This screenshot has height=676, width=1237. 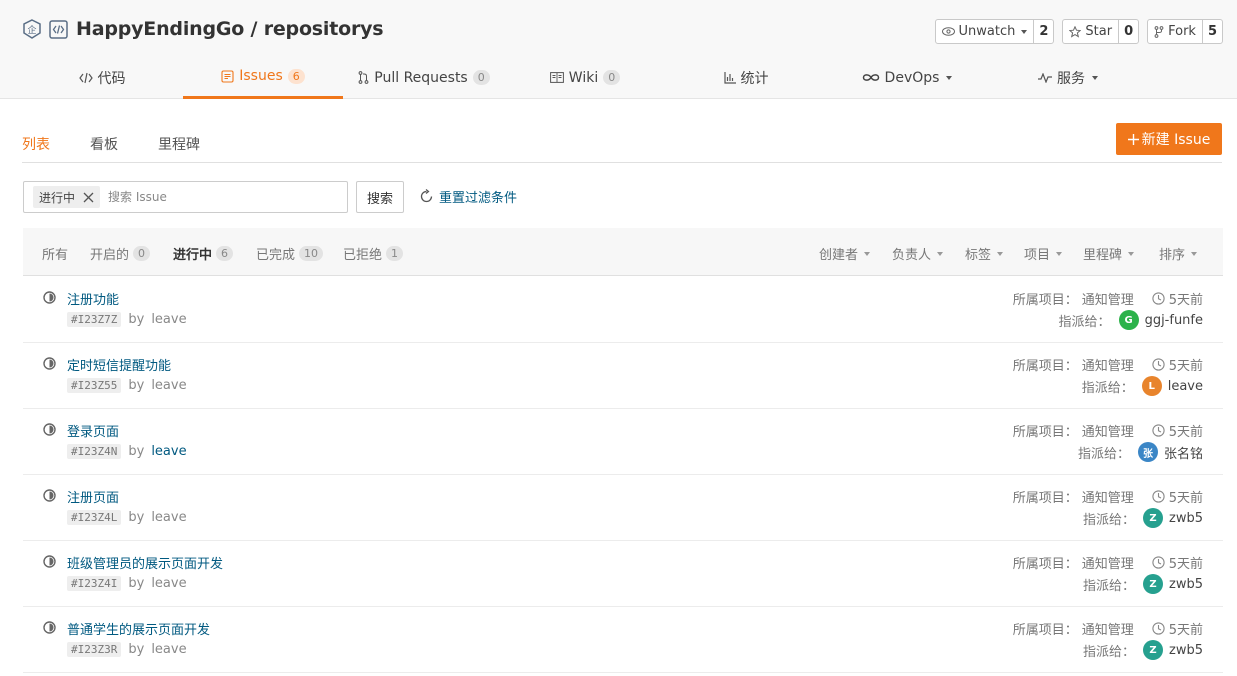 I want to click on filter-milestone: 里程碑, so click(x=1109, y=253).